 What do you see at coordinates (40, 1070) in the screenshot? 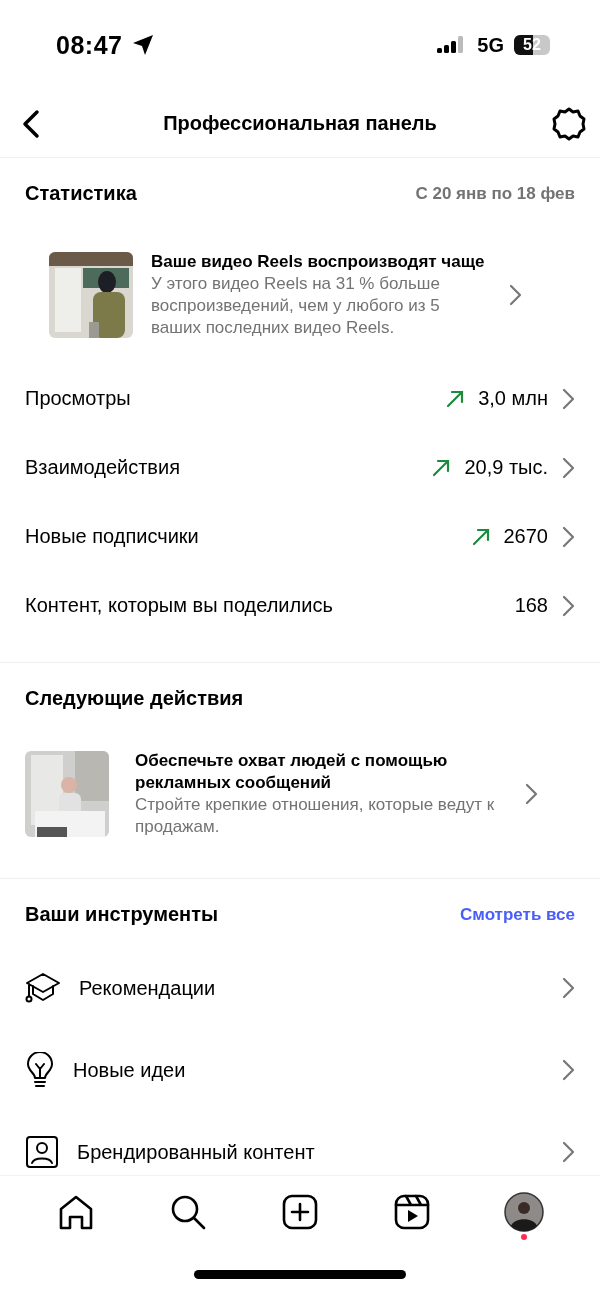
I see `lightbulb-icon` at bounding box center [40, 1070].